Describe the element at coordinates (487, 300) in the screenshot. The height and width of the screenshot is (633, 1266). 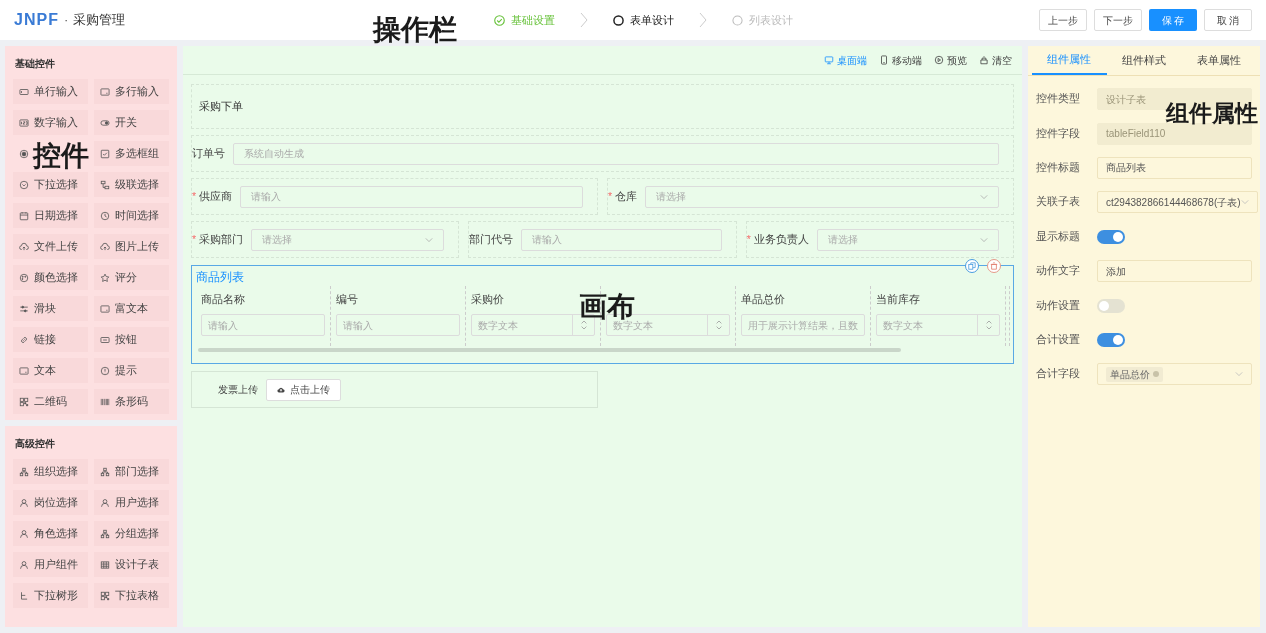
I see `column-header: 采购价` at that location.